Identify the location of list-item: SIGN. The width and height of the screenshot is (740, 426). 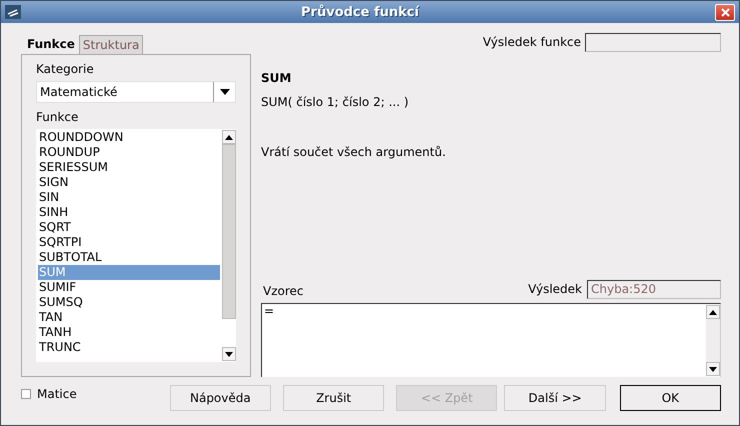
(129, 182).